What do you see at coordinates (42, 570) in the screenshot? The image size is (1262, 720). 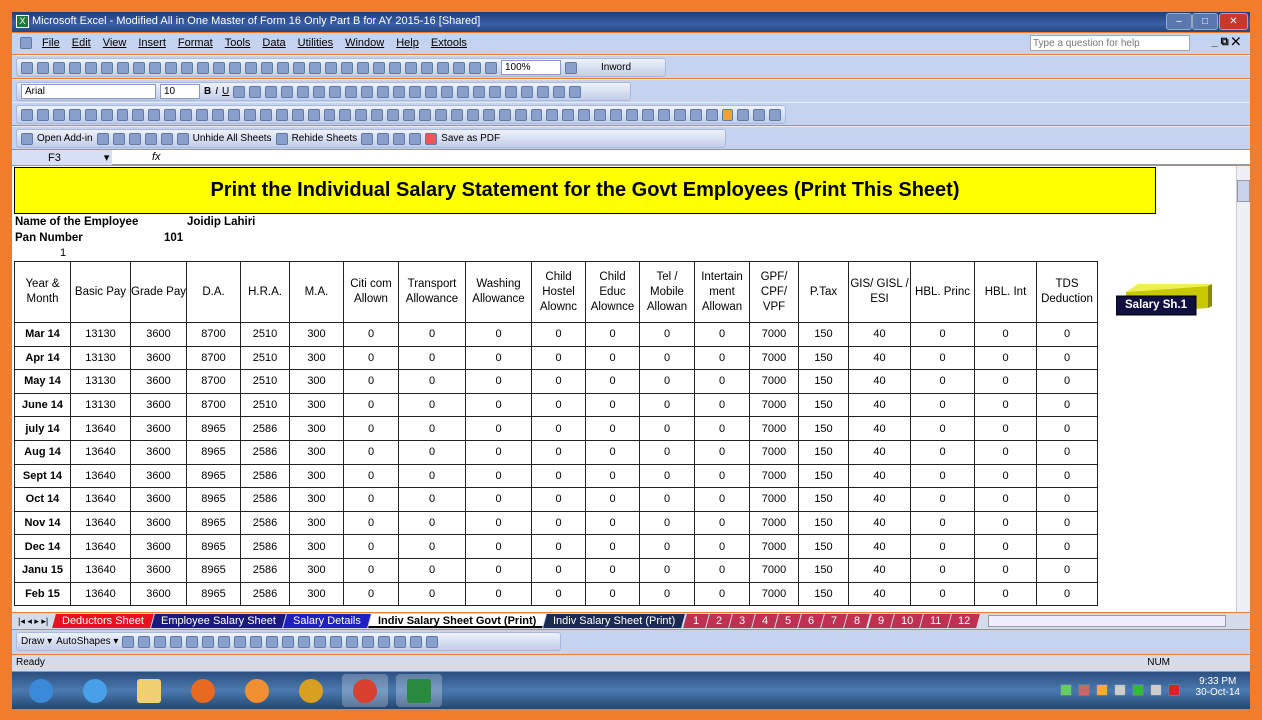 I see `month-cell: Janu 15` at bounding box center [42, 570].